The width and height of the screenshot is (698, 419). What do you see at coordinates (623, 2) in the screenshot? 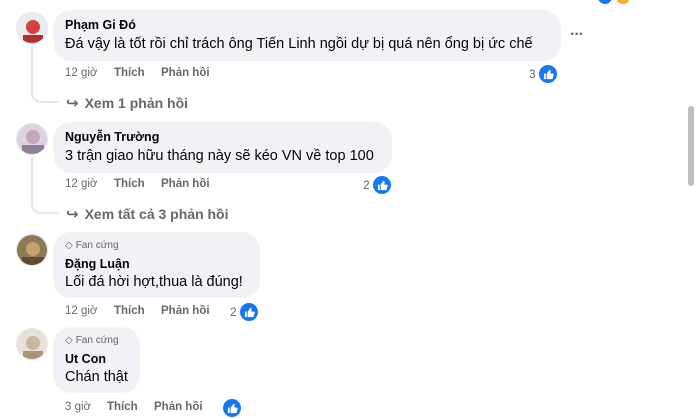
I see `haha-reaction-icon` at bounding box center [623, 2].